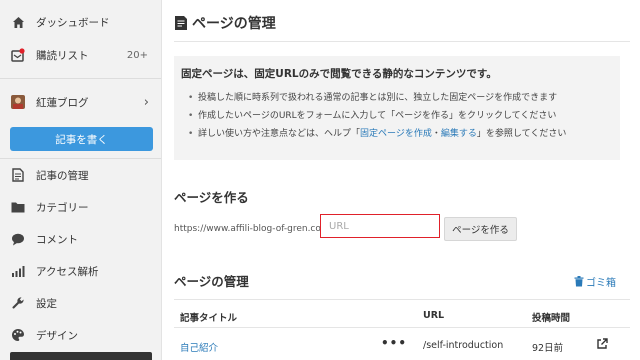  What do you see at coordinates (67, 271) in the screenshot?
I see `sidebar-item-label: アクセス解析` at bounding box center [67, 271].